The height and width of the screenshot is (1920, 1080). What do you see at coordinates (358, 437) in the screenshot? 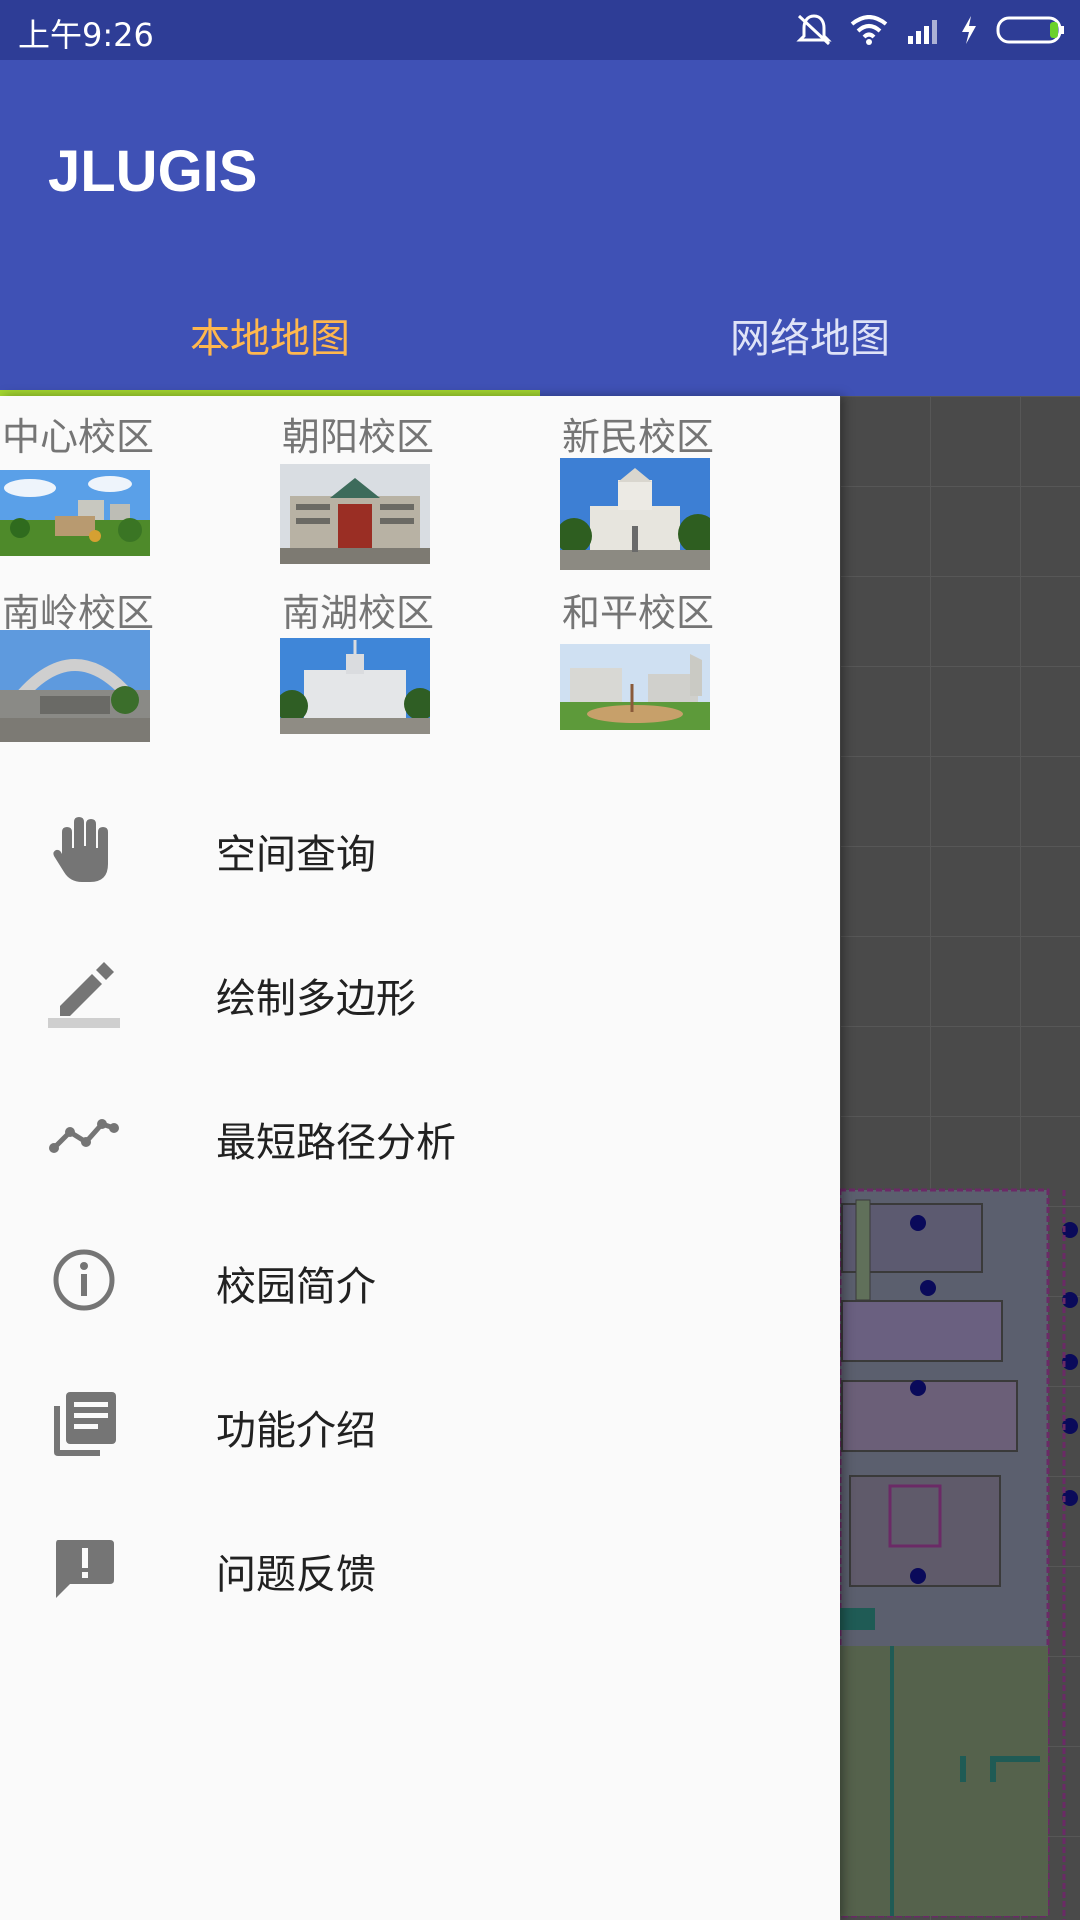
I see `campus-label: 朝阳校区` at bounding box center [358, 437].